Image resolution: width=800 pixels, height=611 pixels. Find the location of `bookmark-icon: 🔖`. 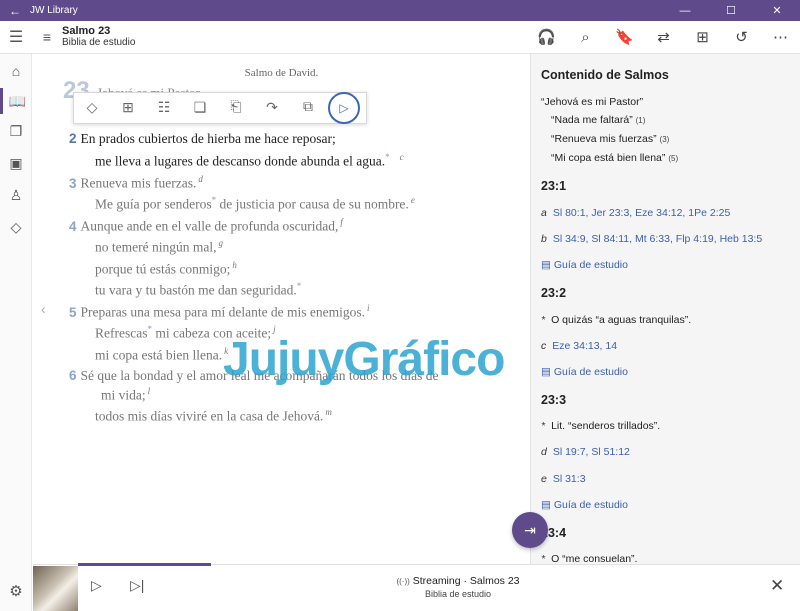

bookmark-icon: 🔖 is located at coordinates (624, 37).